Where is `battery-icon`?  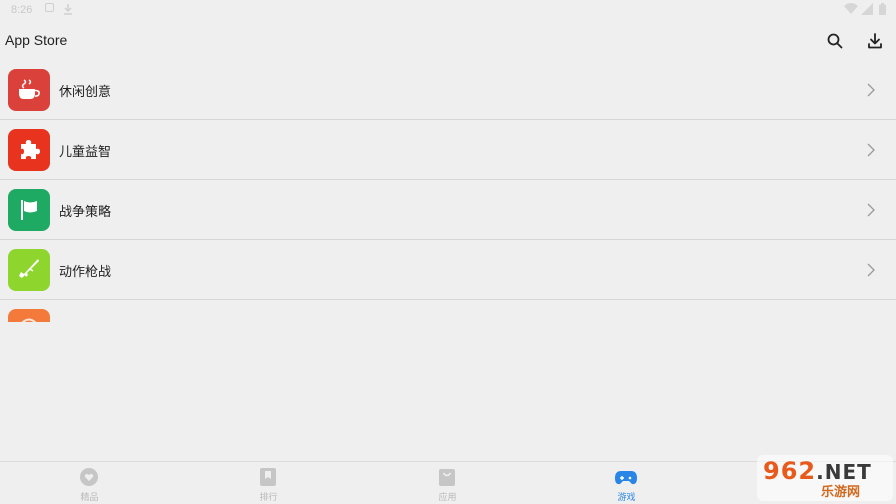 battery-icon is located at coordinates (882, 9).